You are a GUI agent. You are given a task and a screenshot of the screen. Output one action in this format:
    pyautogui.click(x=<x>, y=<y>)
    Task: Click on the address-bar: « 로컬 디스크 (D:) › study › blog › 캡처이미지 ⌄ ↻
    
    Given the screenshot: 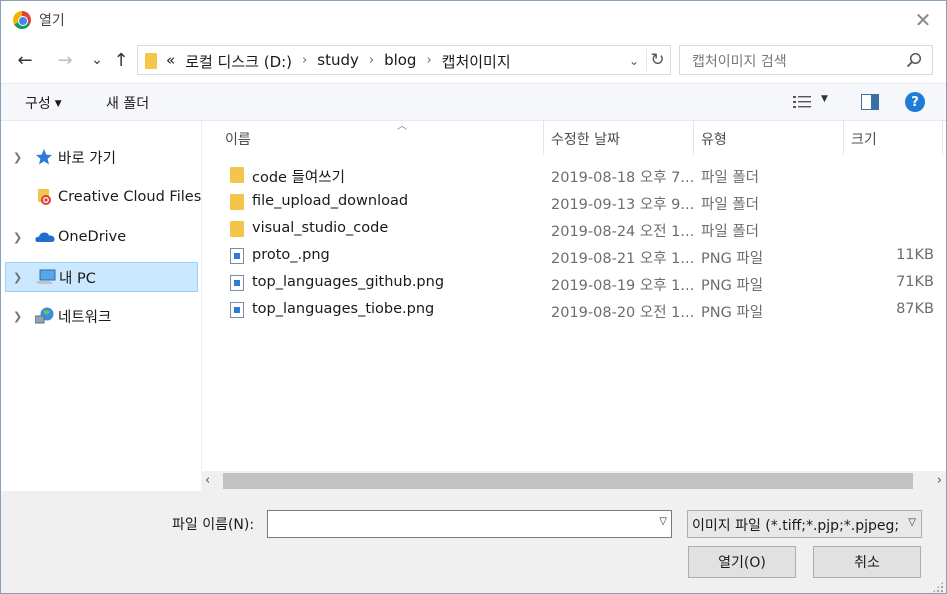 What is the action you would take?
    pyautogui.click(x=404, y=60)
    